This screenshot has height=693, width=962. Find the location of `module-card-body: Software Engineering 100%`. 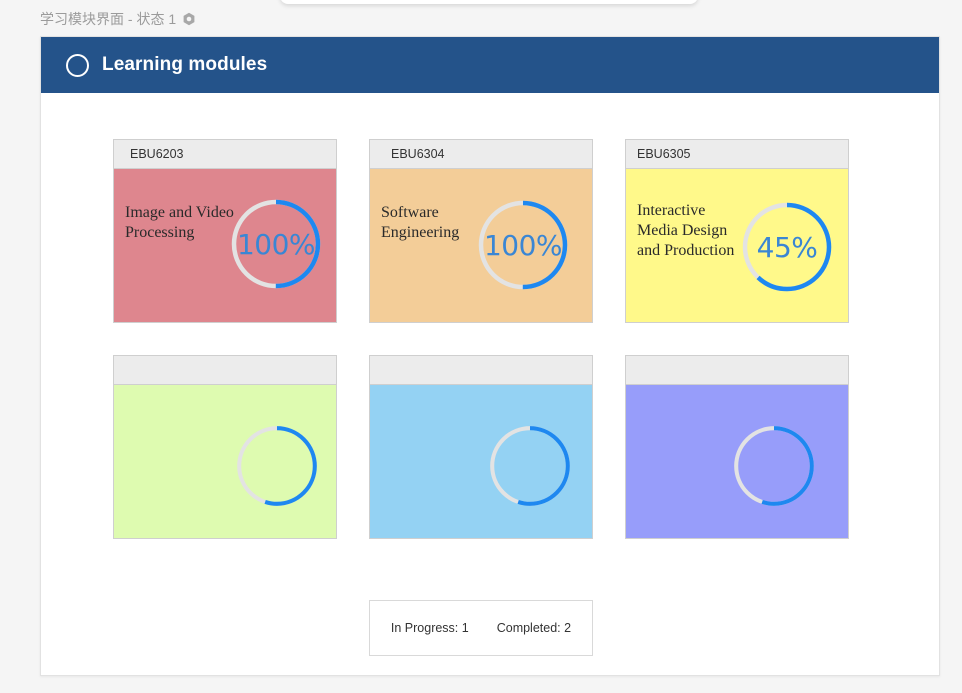

module-card-body: Software Engineering 100% is located at coordinates (481, 245).